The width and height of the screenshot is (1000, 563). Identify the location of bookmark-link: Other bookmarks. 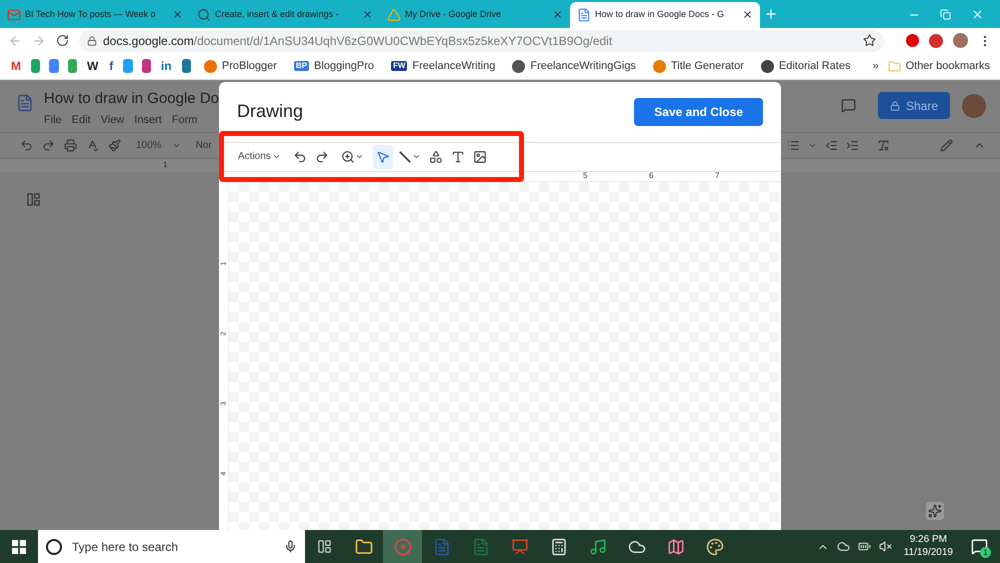
(948, 66).